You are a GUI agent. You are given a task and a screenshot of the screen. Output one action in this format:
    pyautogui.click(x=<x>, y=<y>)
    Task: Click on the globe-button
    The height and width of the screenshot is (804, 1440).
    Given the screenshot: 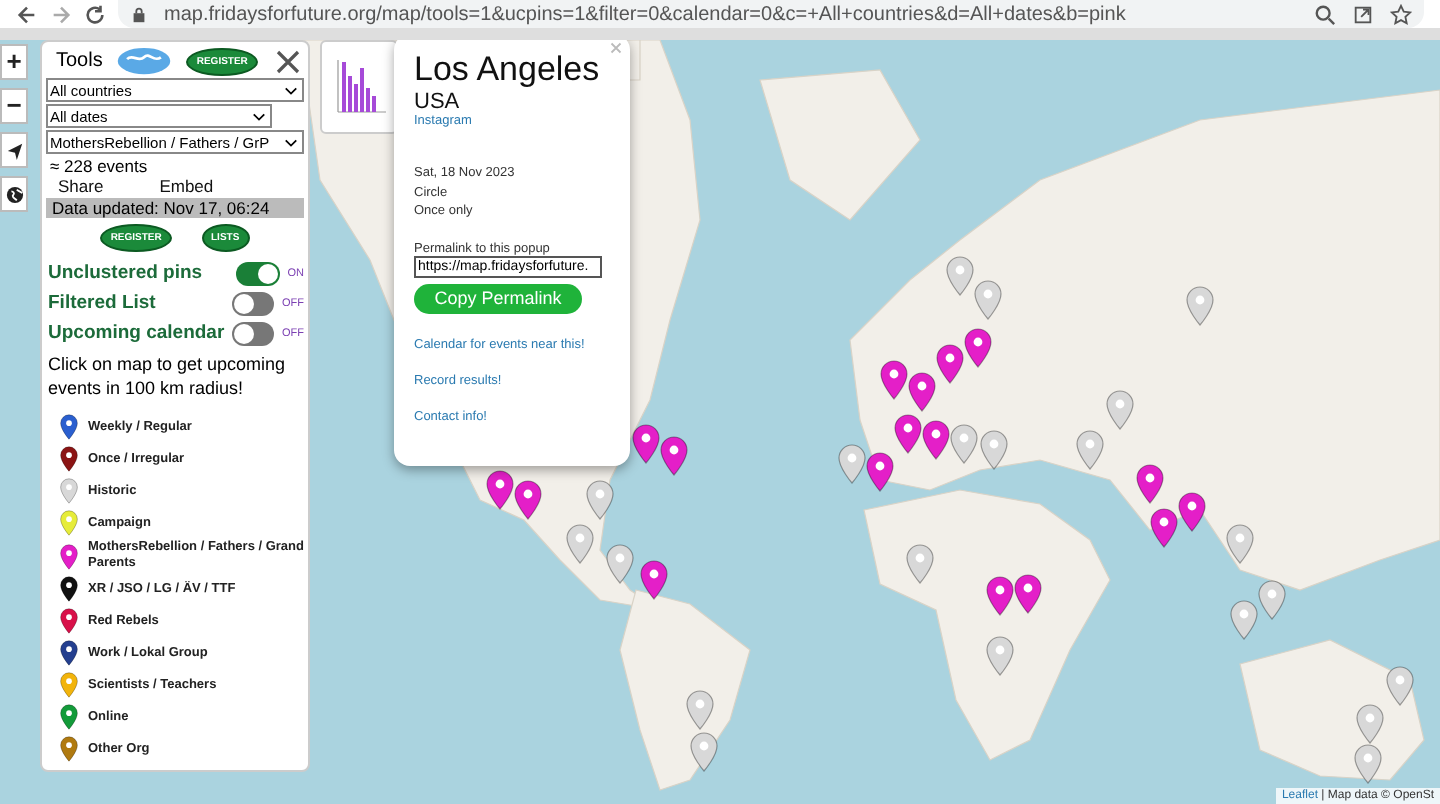 What is the action you would take?
    pyautogui.click(x=14, y=194)
    